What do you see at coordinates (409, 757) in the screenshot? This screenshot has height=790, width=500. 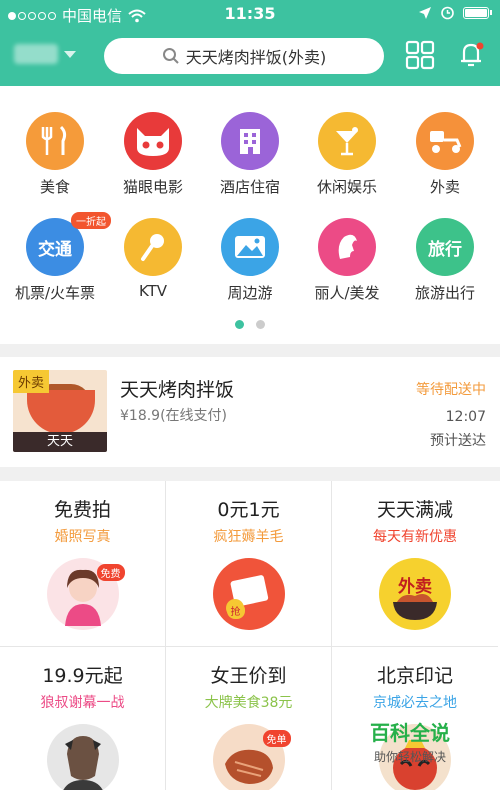 I see `watermark-subtitle: 助你轻松解决` at bounding box center [409, 757].